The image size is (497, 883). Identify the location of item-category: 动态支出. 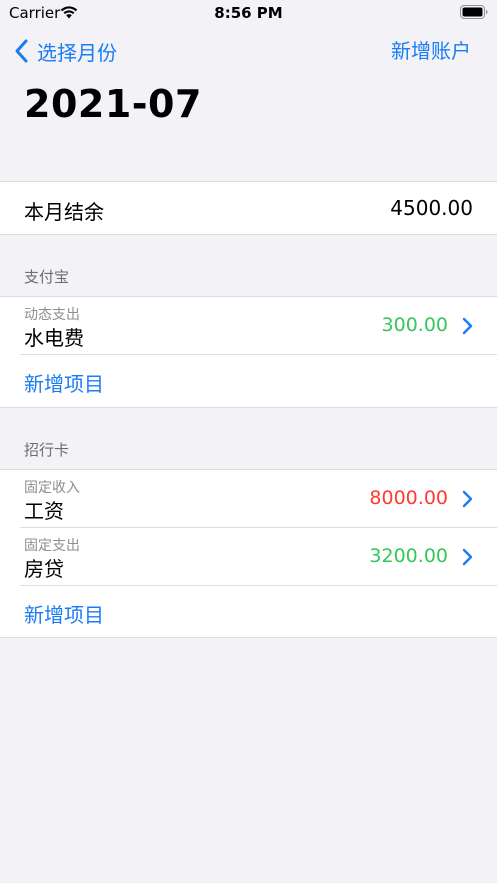
(52, 315).